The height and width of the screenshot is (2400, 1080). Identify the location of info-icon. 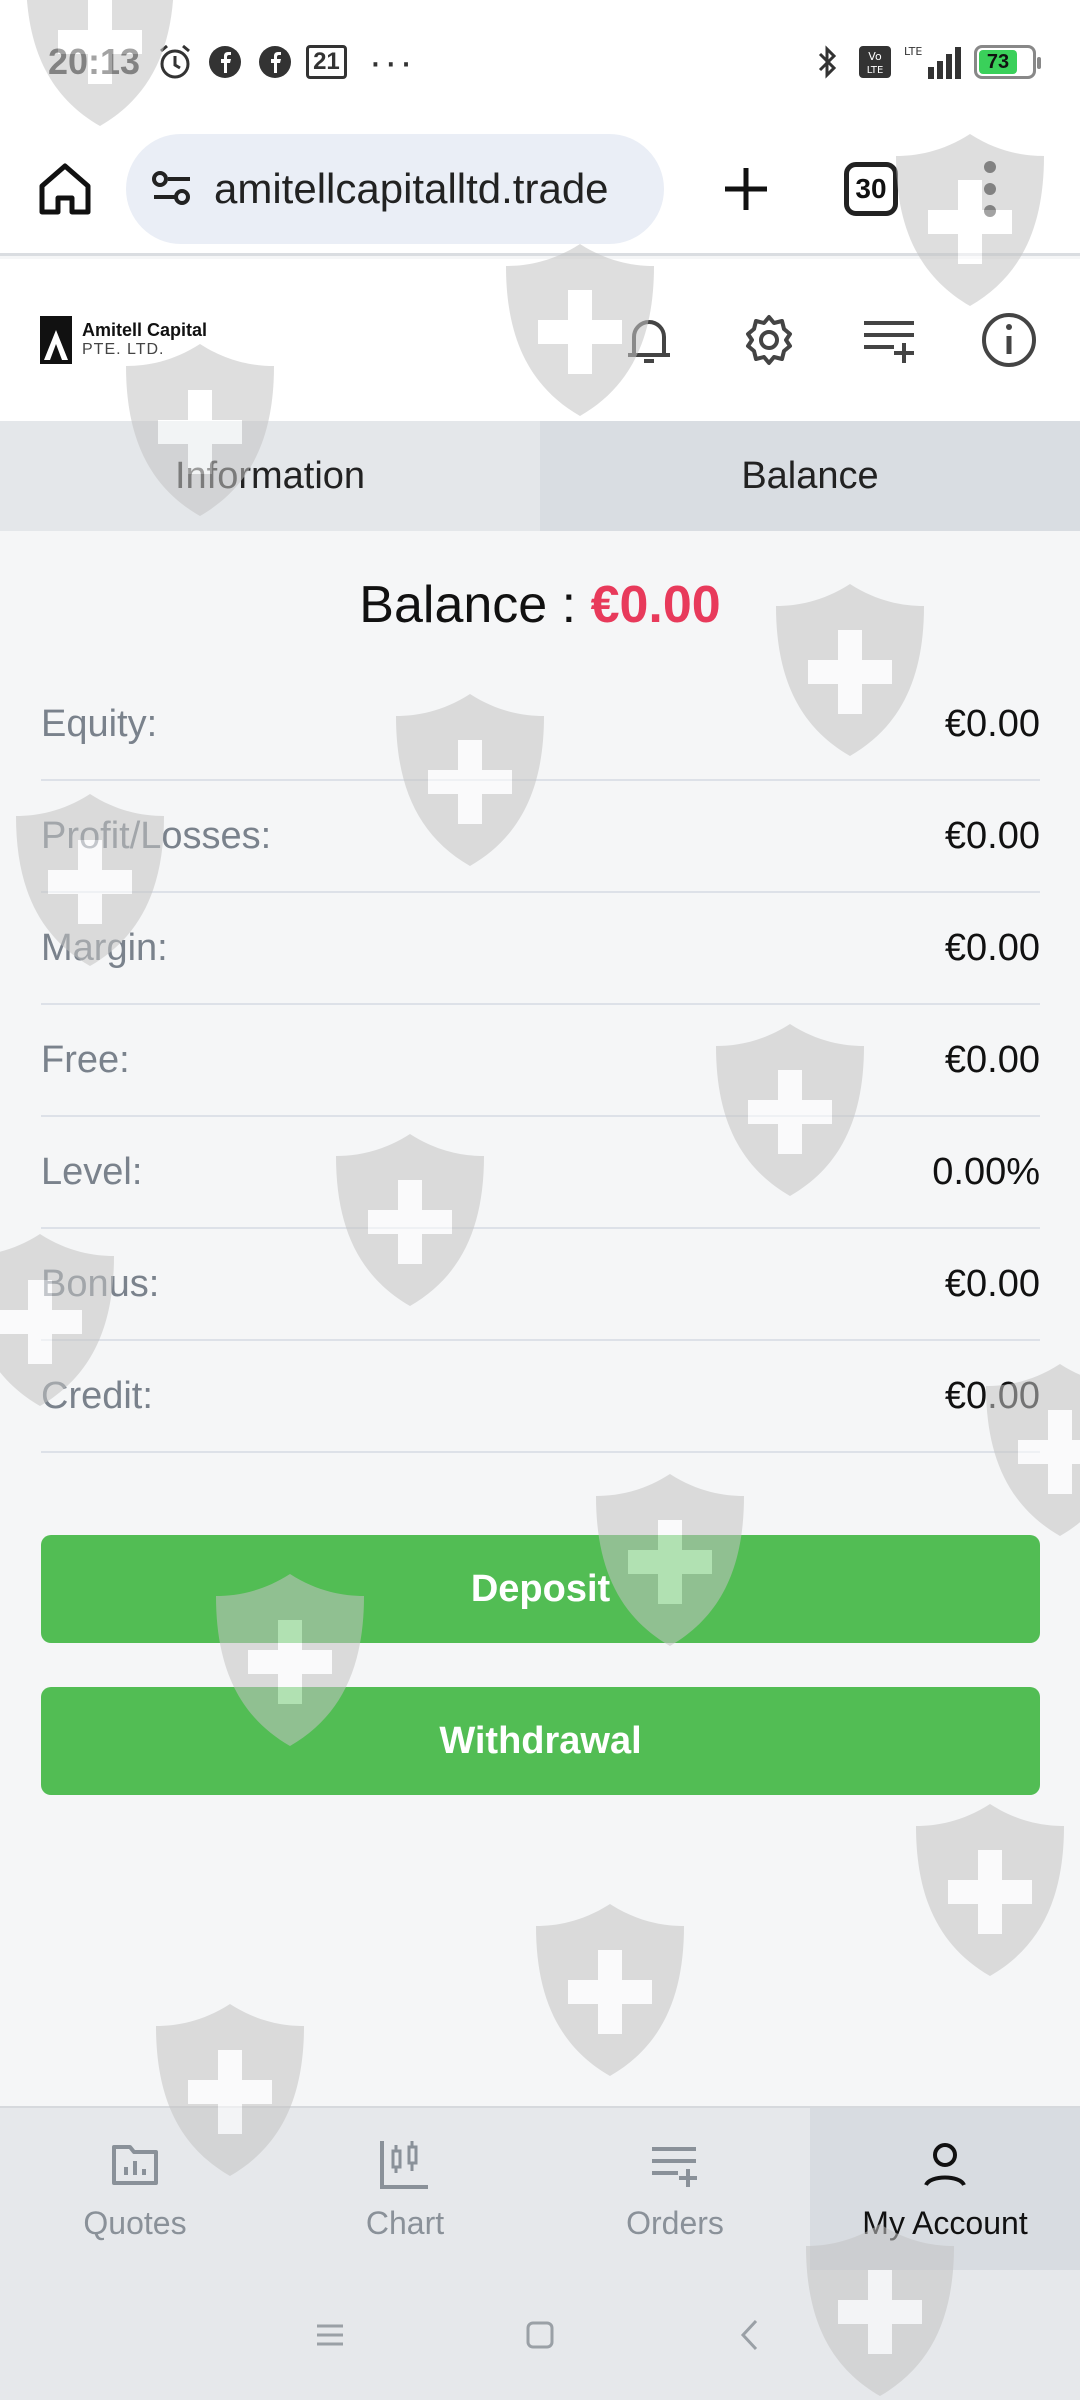
(1009, 340).